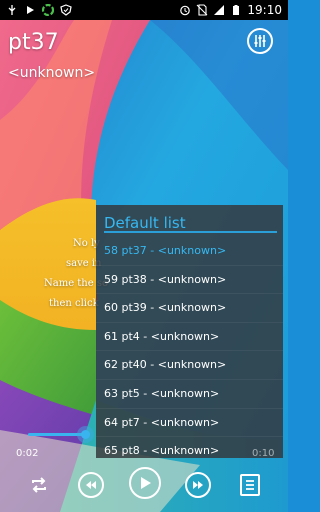  Describe the element at coordinates (27, 453) in the screenshot. I see `elapsed-time: 0:02` at that location.